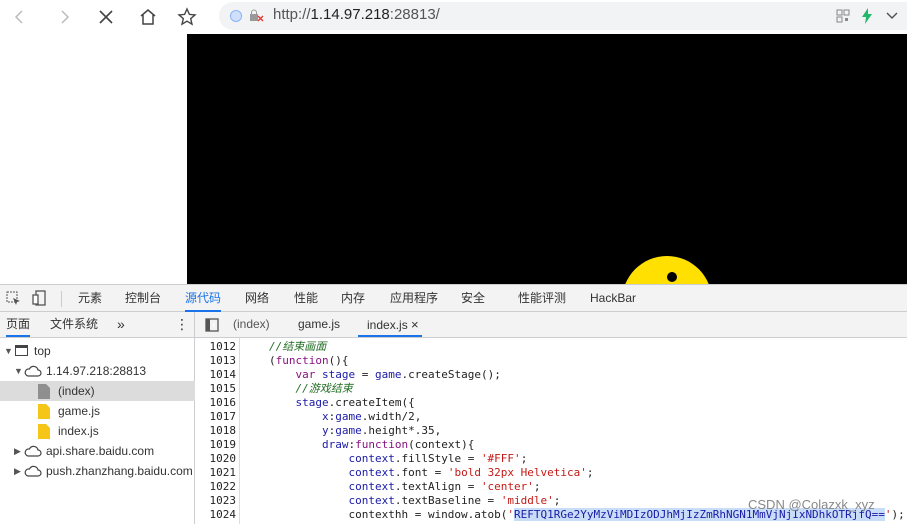 This screenshot has width=907, height=524. What do you see at coordinates (309, 360) in the screenshot?
I see `code-line: (function(){` at bounding box center [309, 360].